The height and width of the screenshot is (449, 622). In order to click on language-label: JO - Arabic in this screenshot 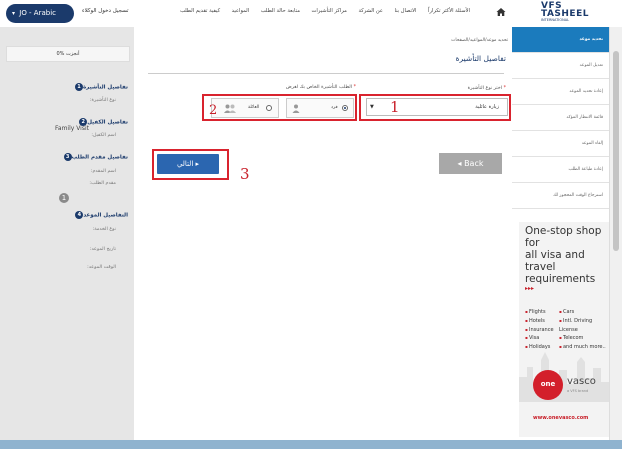, I will do `click(37, 13)`.